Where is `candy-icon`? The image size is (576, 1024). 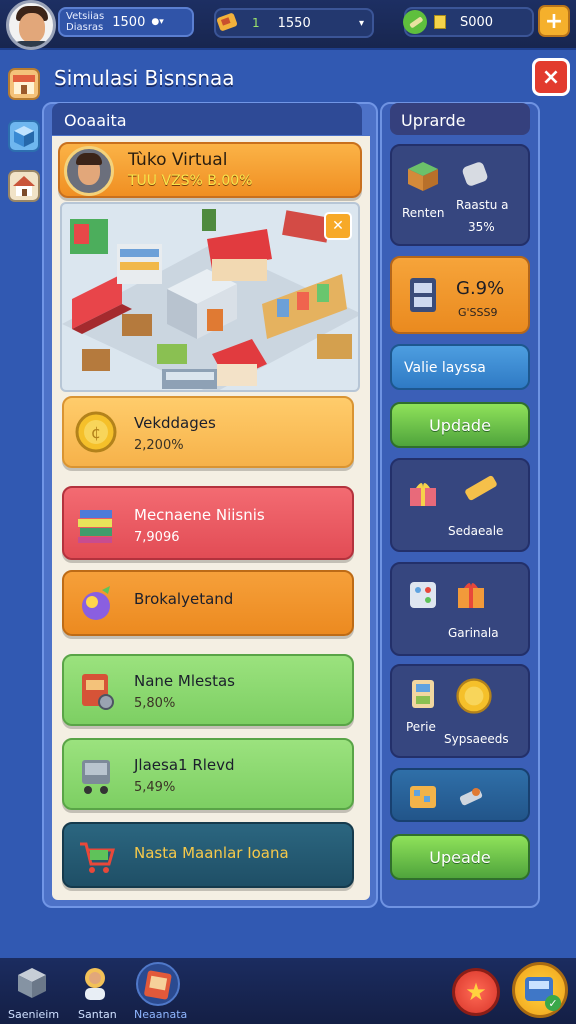 candy-icon is located at coordinates (96, 603).